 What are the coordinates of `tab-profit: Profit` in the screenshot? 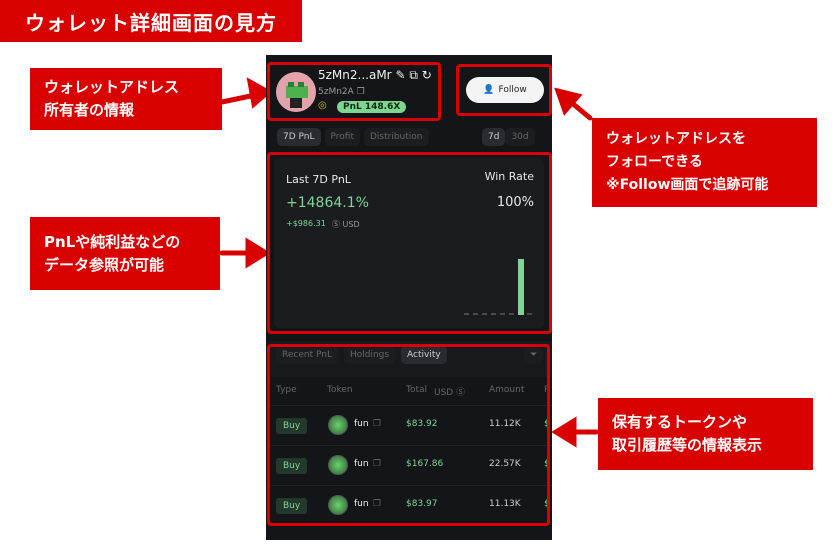 It's located at (342, 137).